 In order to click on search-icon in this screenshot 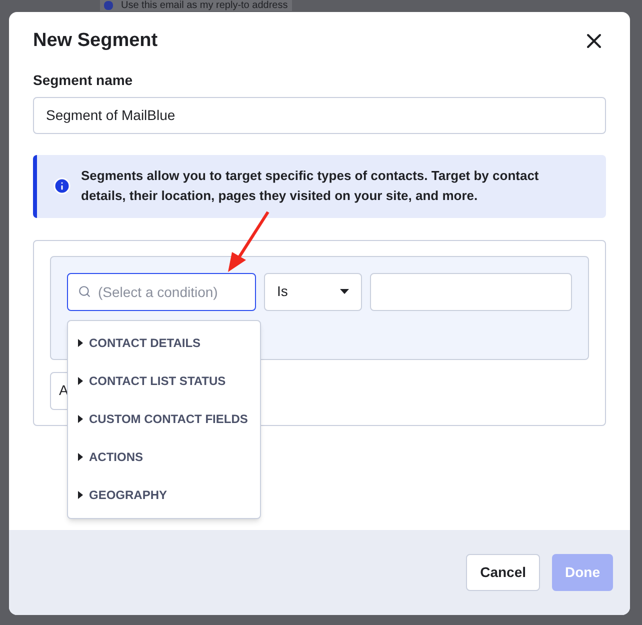, I will do `click(84, 291)`.